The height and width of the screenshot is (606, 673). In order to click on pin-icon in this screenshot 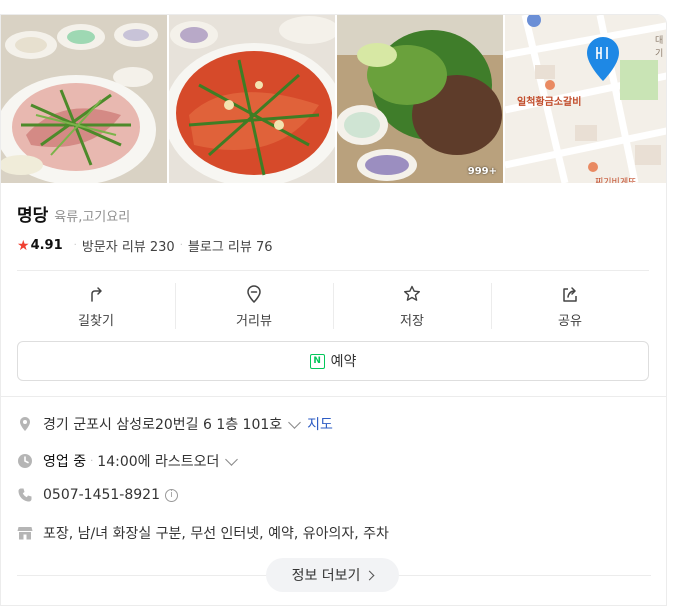, I will do `click(254, 293)`.